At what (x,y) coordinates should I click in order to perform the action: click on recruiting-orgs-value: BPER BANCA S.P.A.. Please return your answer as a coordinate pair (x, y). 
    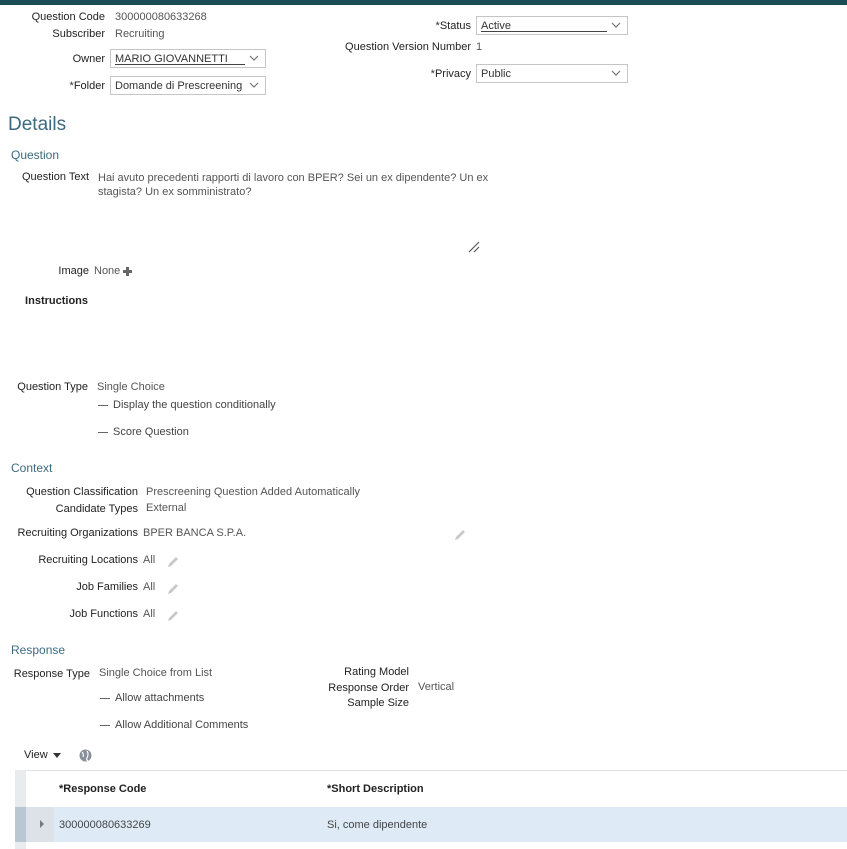
    Looking at the image, I should click on (195, 533).